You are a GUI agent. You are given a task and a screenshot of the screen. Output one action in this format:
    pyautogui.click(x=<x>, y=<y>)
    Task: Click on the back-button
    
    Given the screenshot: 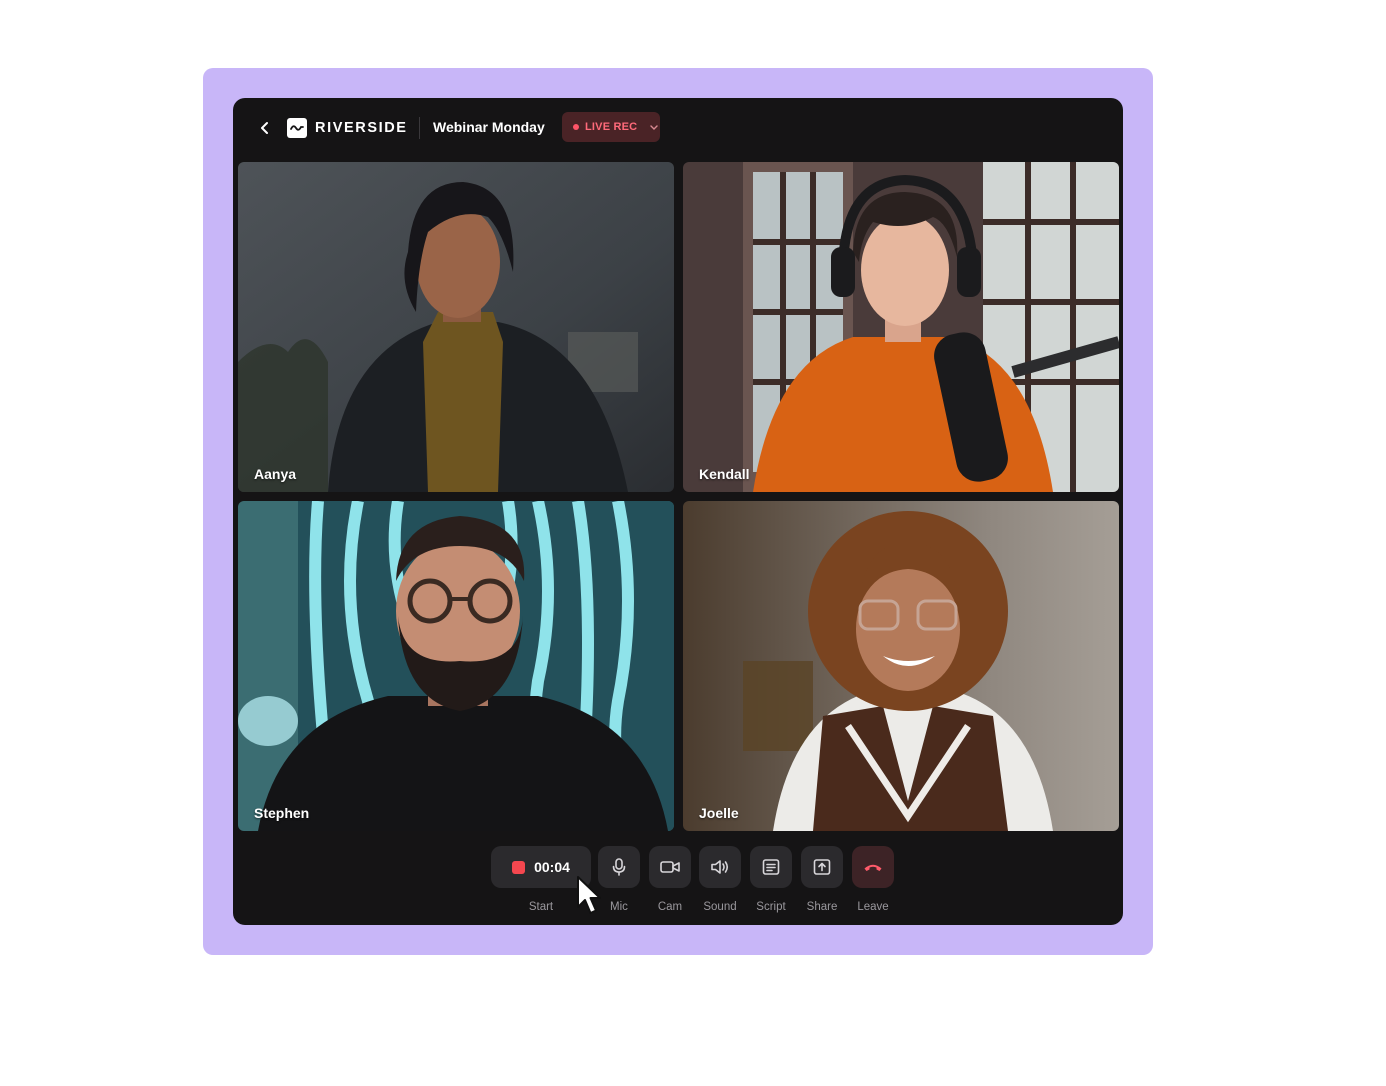 What is the action you would take?
    pyautogui.click(x=265, y=128)
    